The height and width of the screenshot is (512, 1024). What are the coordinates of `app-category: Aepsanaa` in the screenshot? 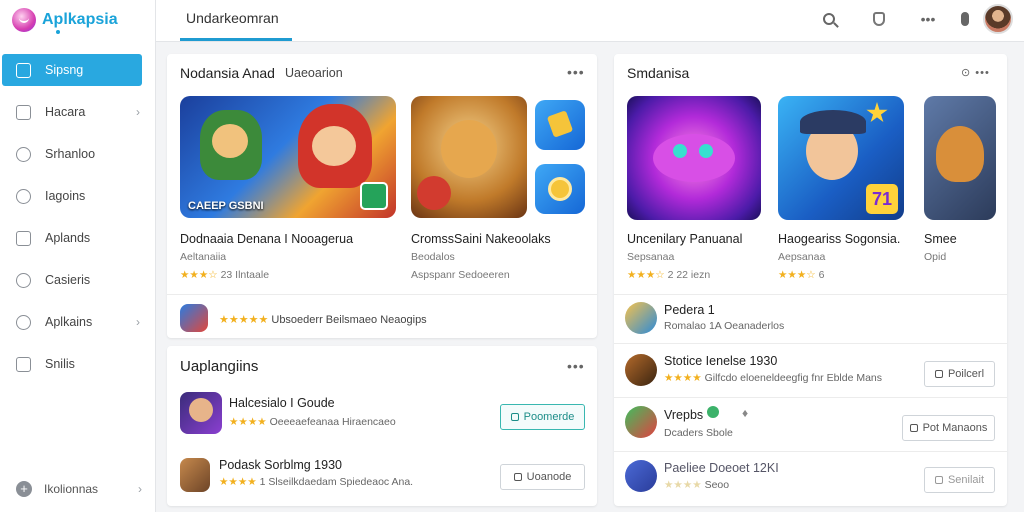 It's located at (802, 257).